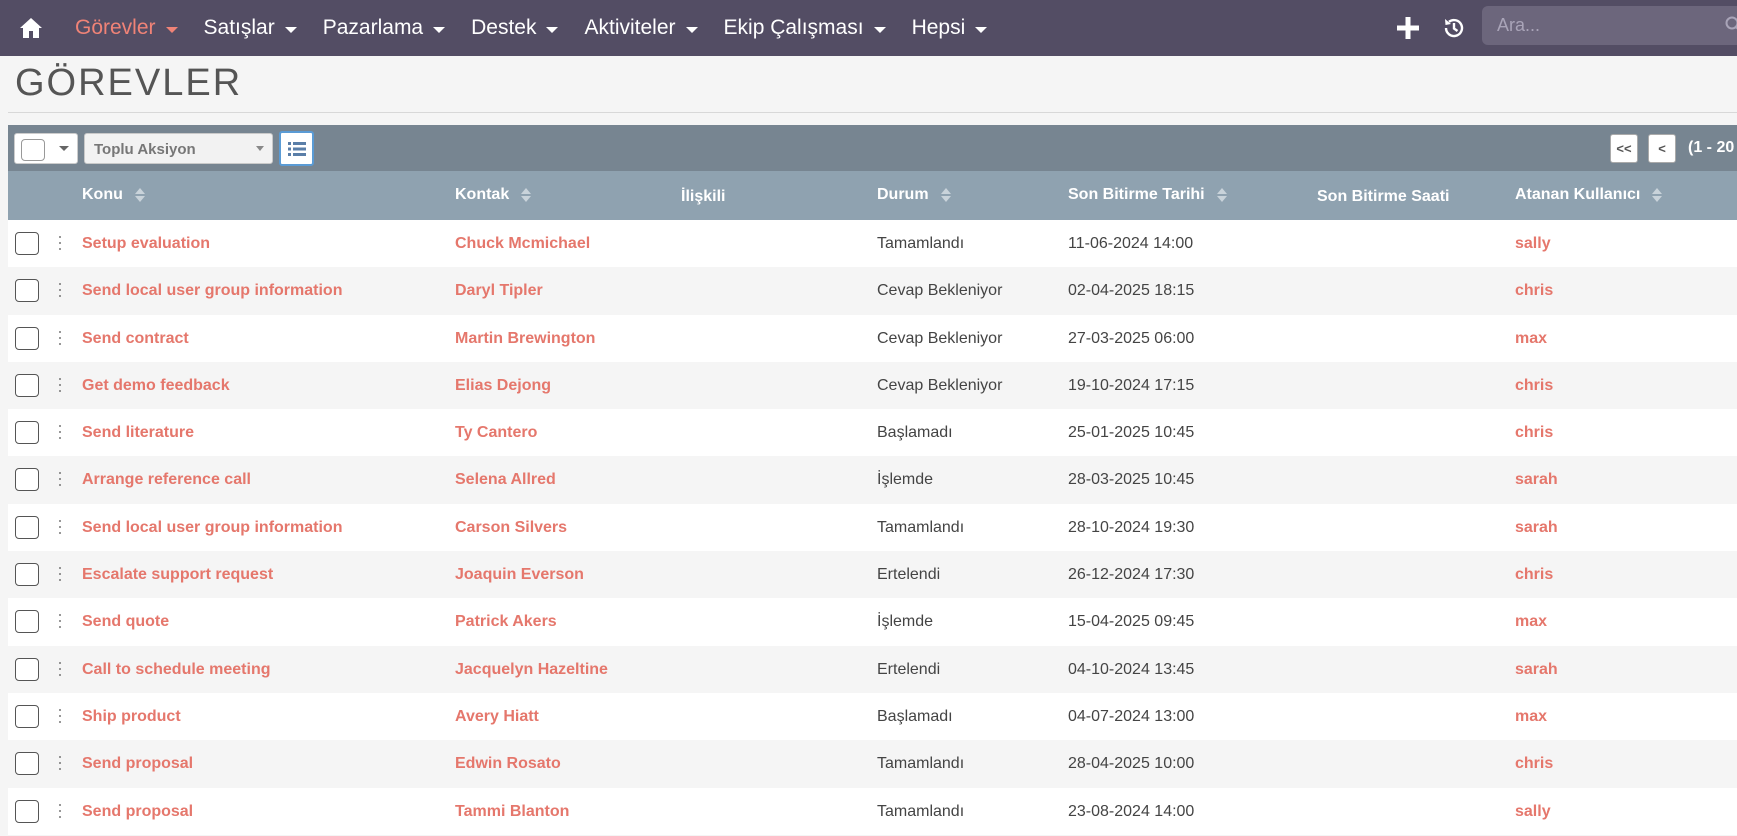  What do you see at coordinates (138, 433) in the screenshot?
I see `subject-link: Send literature` at bounding box center [138, 433].